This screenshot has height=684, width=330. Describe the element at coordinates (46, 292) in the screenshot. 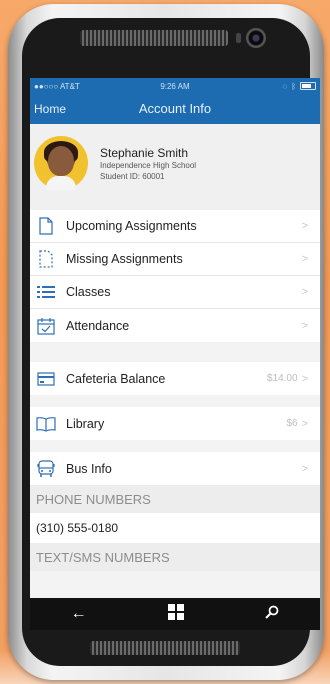

I see `list-icon` at that location.